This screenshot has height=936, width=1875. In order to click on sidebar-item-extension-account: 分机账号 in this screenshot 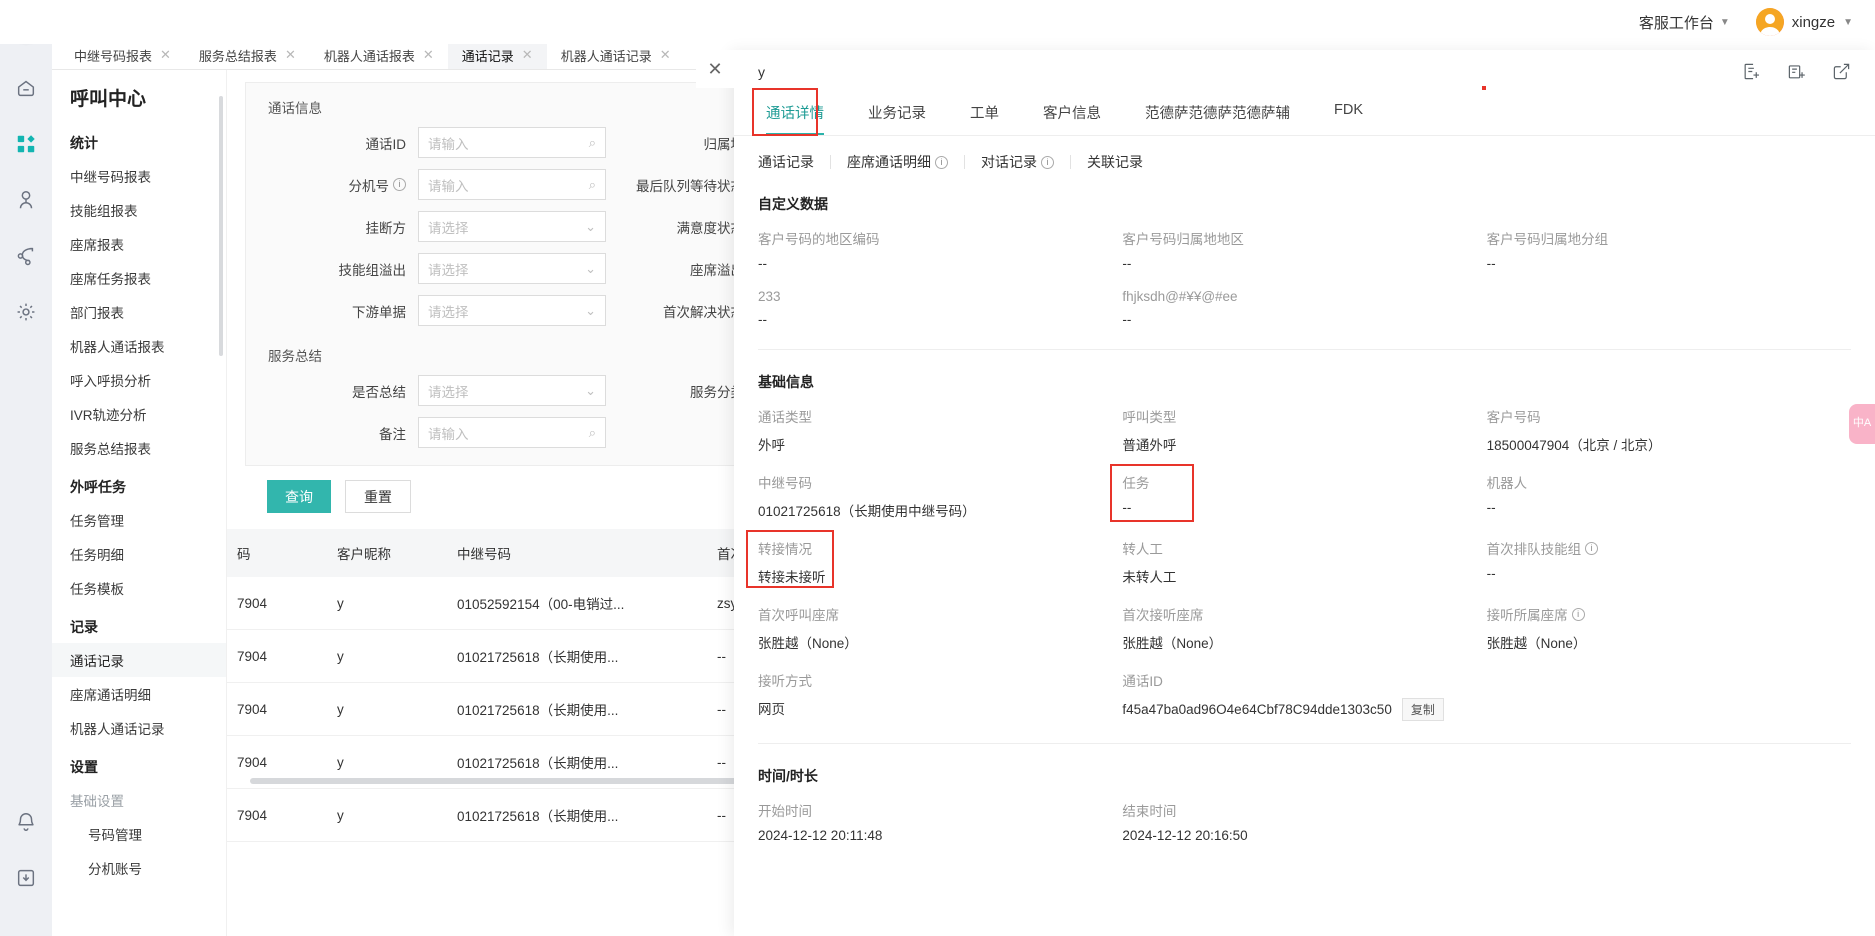, I will do `click(139, 868)`.